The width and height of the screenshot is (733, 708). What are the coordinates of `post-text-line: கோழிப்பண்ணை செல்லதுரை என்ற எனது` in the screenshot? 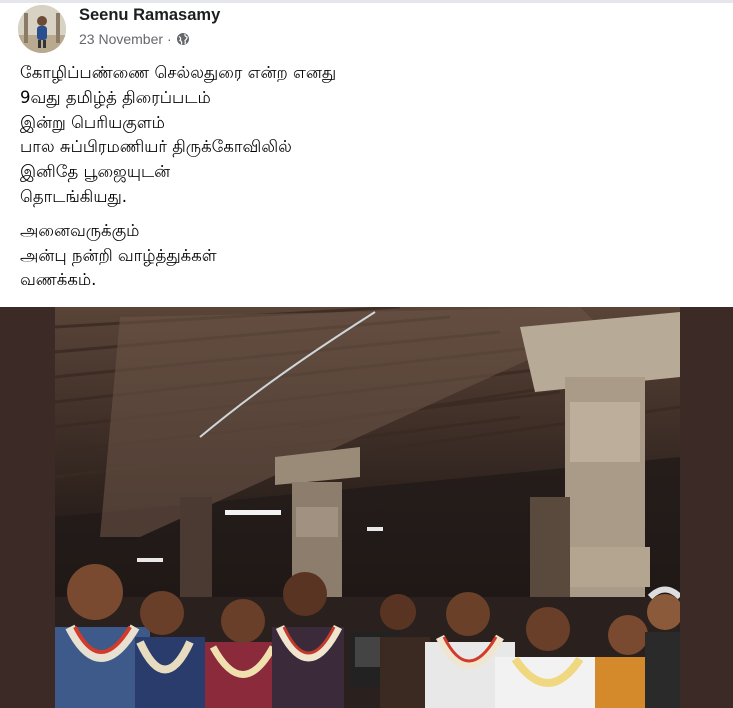 It's located at (178, 72).